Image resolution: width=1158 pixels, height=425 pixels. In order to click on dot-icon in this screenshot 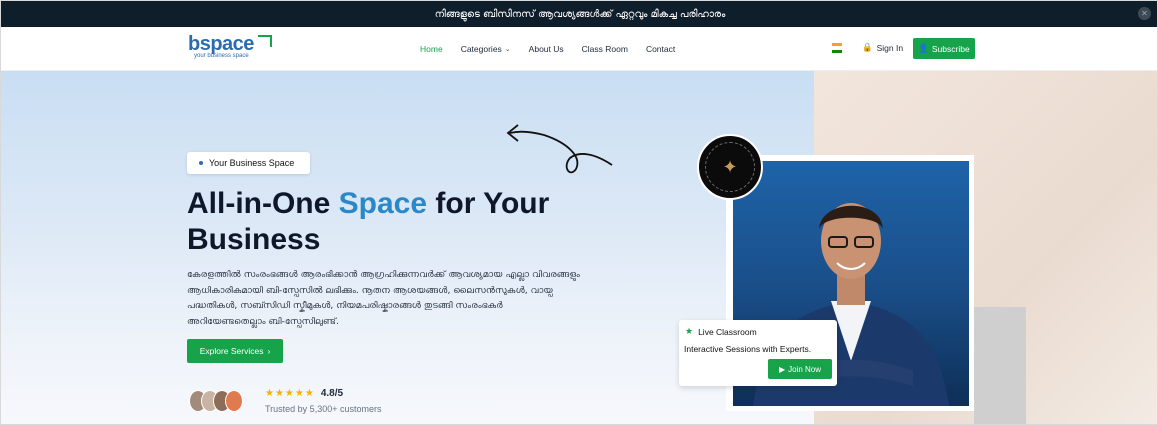, I will do `click(201, 163)`.